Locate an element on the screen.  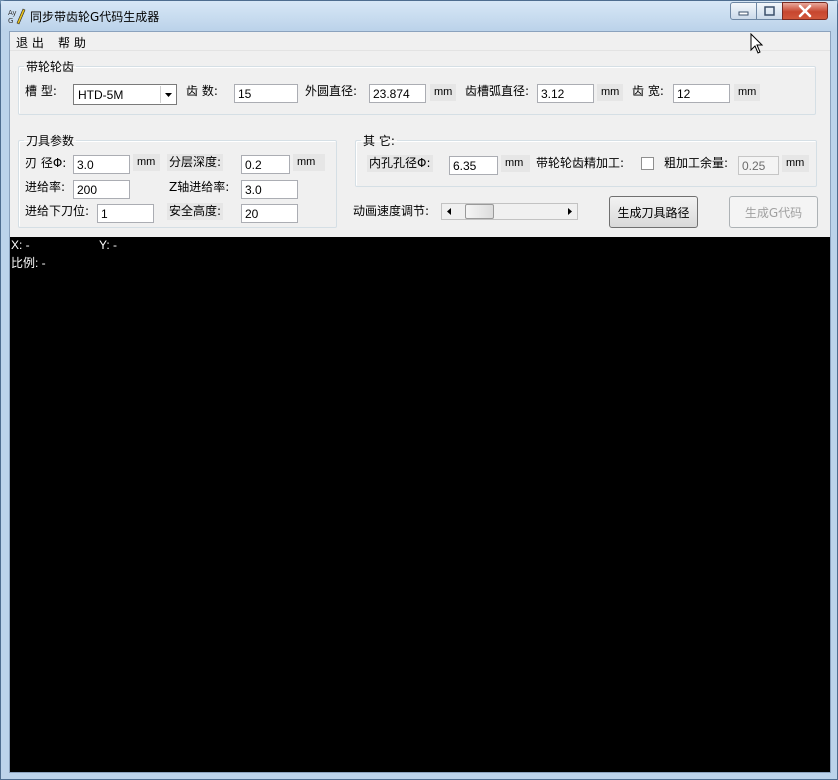
blade-dia-unit: mm is located at coordinates (146, 162).